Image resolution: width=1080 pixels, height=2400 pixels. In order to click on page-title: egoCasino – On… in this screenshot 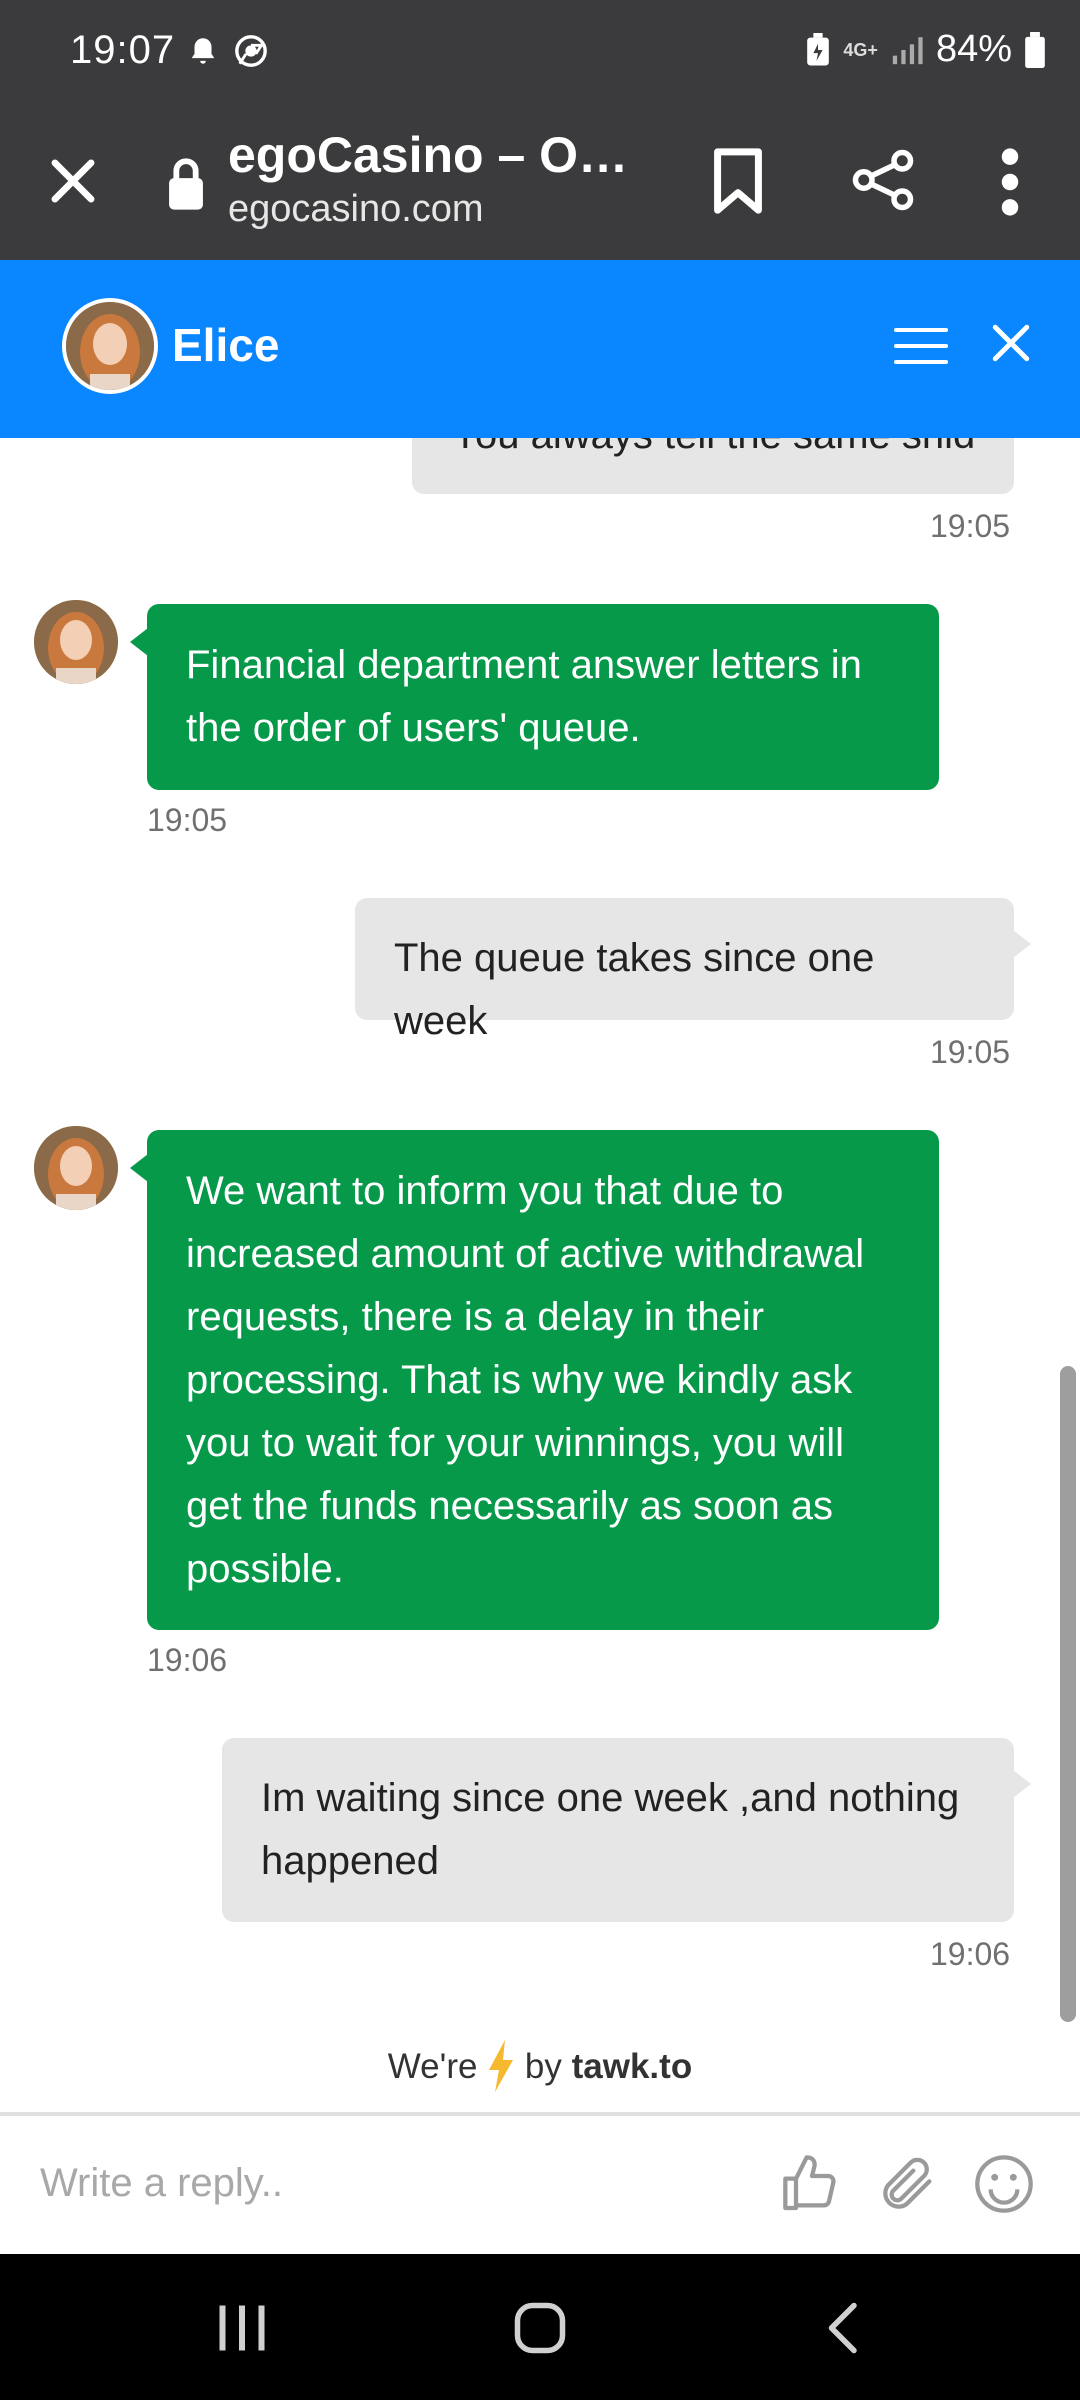, I will do `click(443, 155)`.